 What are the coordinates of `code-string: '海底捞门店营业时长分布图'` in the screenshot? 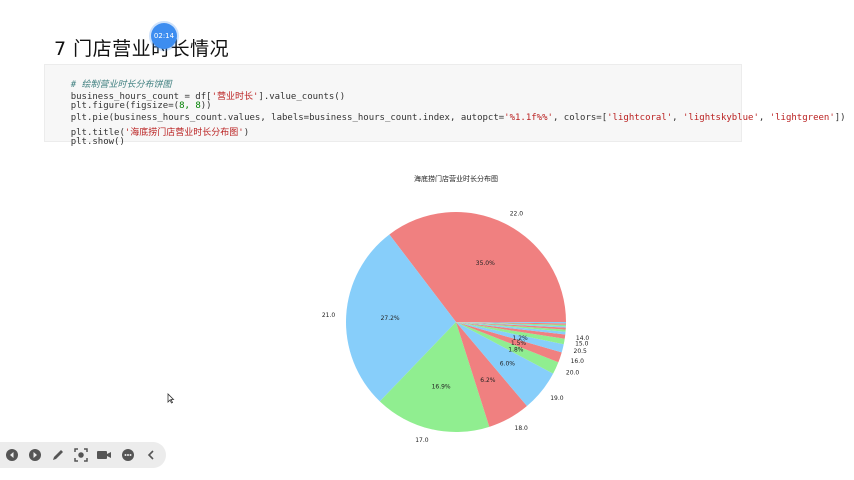 It's located at (184, 133).